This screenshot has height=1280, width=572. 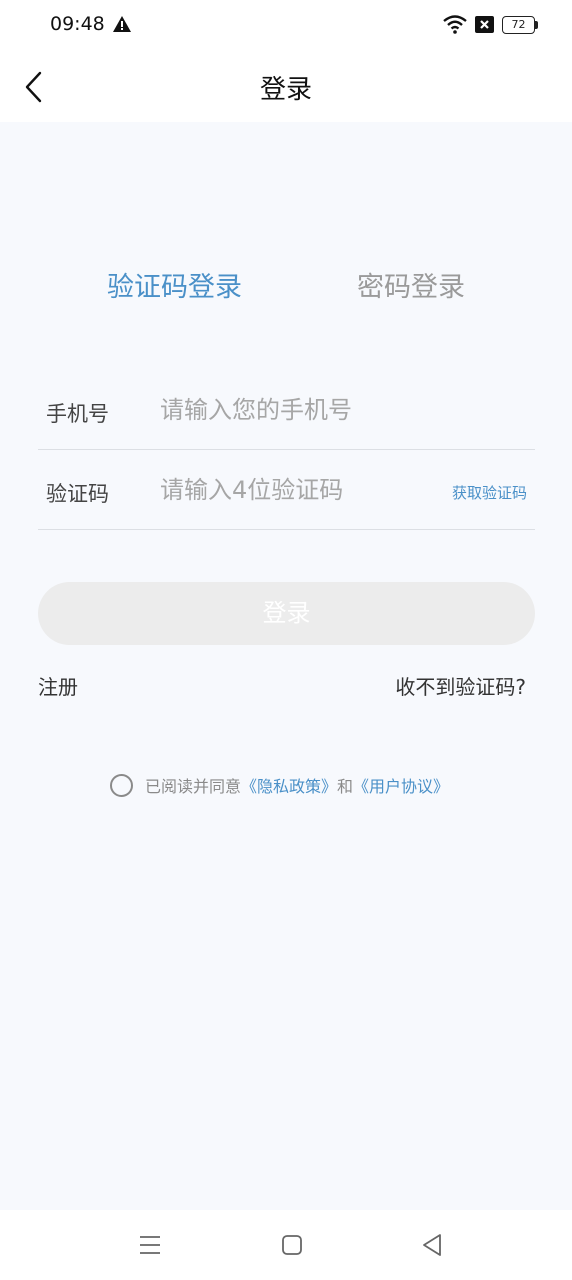 I want to click on privacy-policy-link: 《隐私政策》, so click(x=289, y=785).